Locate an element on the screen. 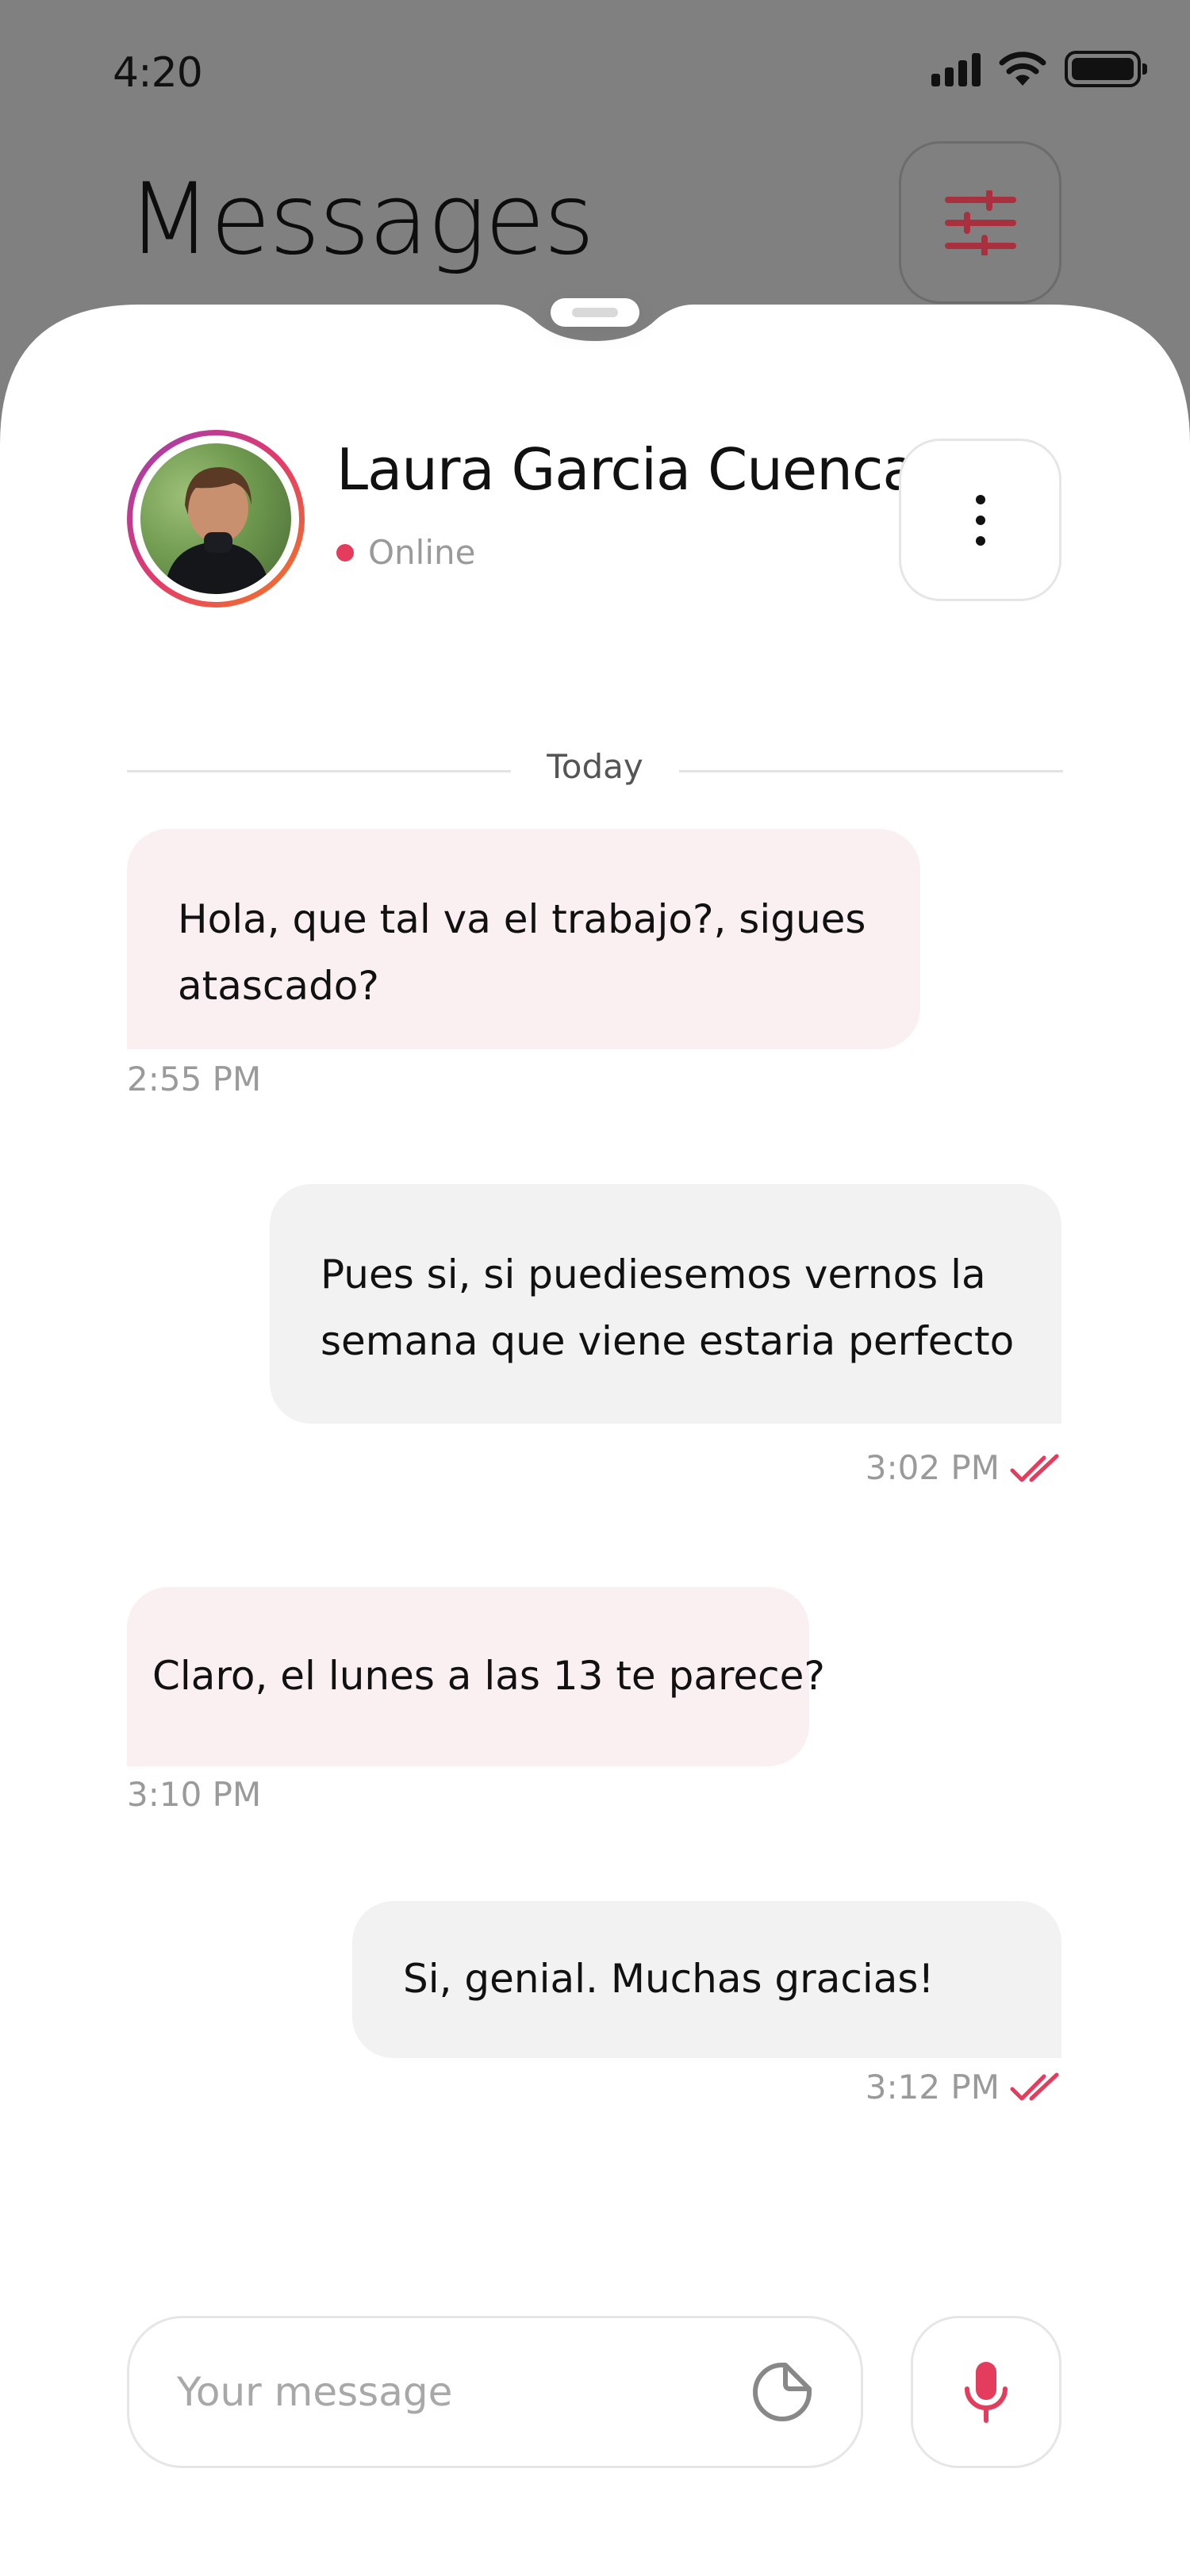 The image size is (1190, 2576). message-text: Claro, el lunes a las 13 te parece? is located at coordinates (488, 1676).